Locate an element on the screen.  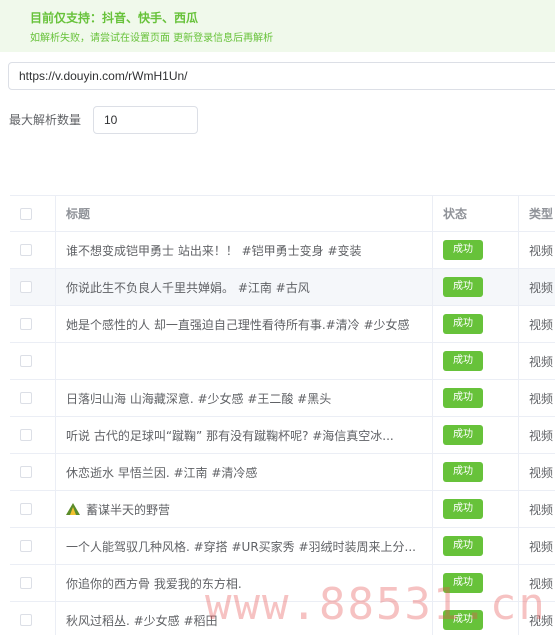
row-title: 秋风过稻丛. #少女感 #稻田 is located at coordinates (142, 620).